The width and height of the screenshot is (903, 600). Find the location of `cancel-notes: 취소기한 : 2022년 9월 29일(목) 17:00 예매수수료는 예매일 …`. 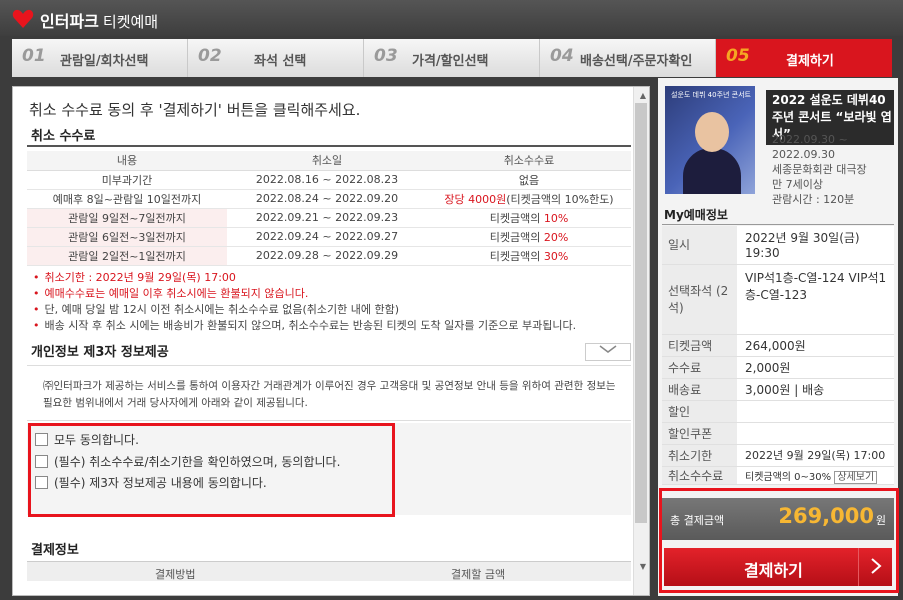

cancel-notes: 취소기한 : 2022년 9월 29일(목) 17:00 예매수수료는 예매일 … is located at coordinates (305, 301).